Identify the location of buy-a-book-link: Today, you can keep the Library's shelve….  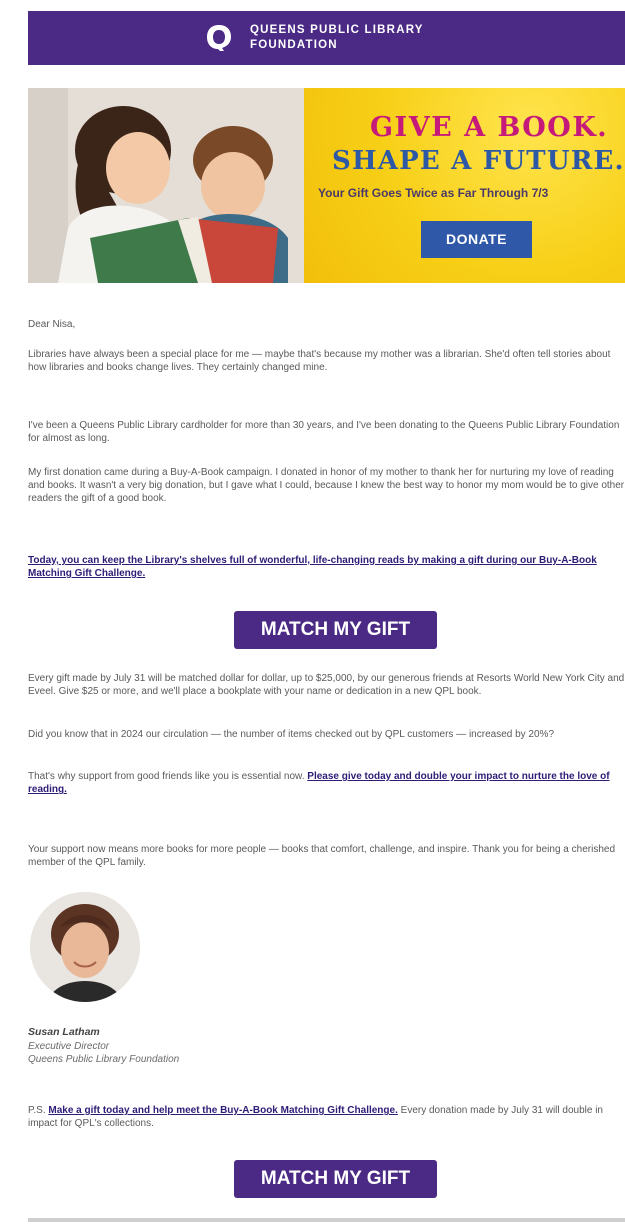
(312, 567).